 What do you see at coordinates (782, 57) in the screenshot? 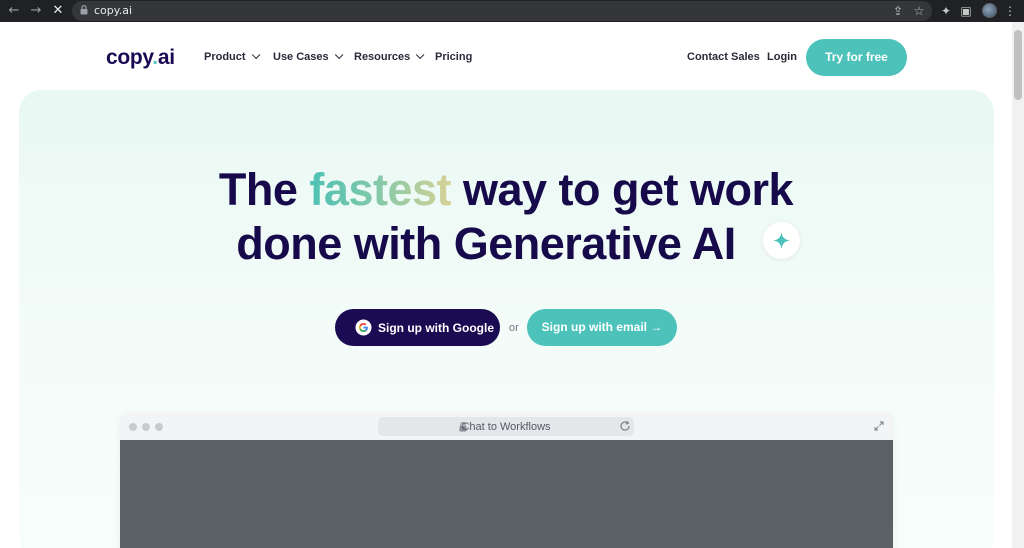
I see `login-link: Login` at bounding box center [782, 57].